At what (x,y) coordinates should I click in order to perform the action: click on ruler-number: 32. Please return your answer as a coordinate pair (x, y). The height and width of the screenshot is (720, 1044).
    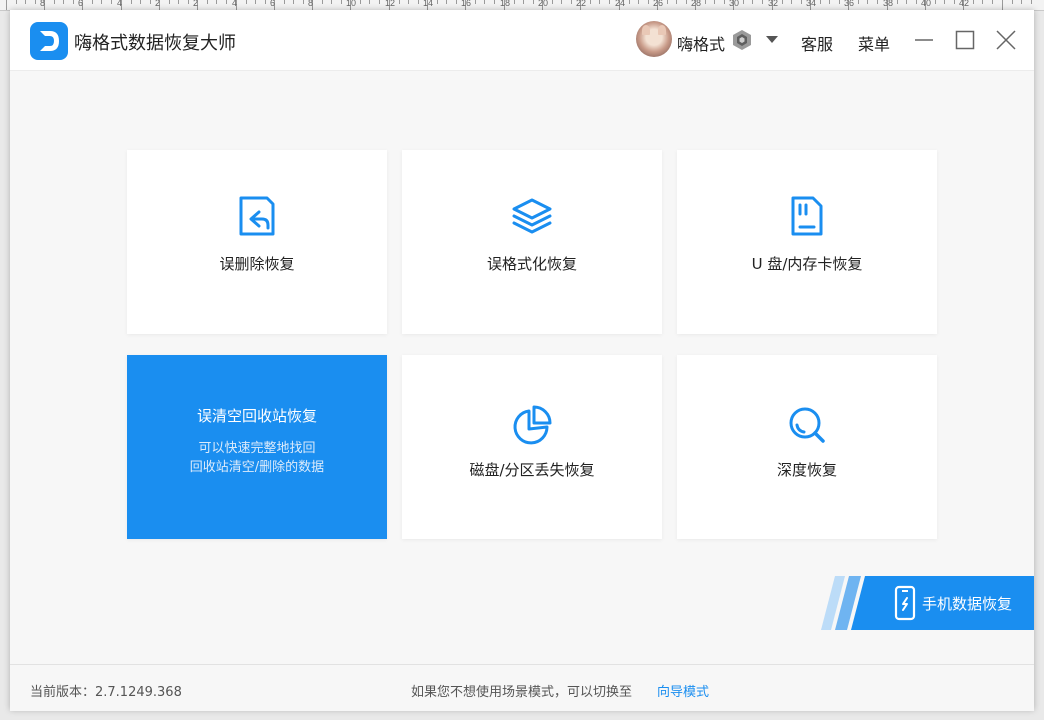
    Looking at the image, I should click on (773, 4).